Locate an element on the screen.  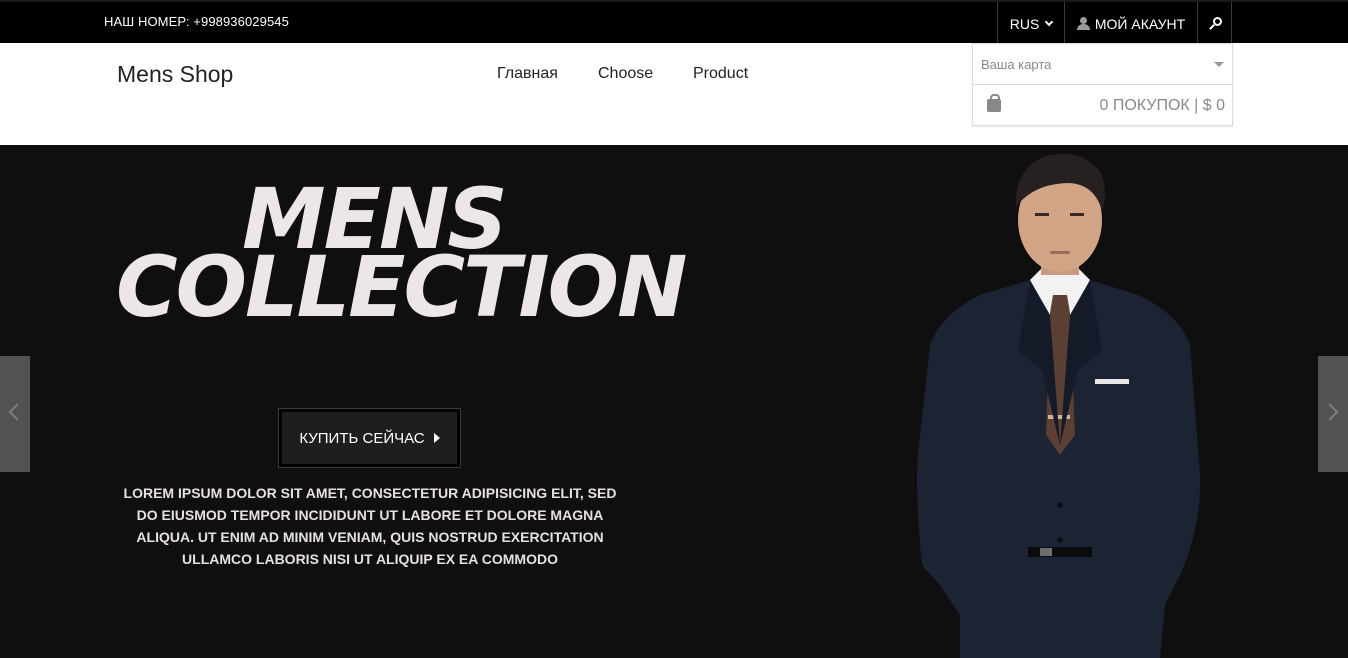
cart-summary-row: 0 ПОКУПОК | $ 0 is located at coordinates (1102, 105).